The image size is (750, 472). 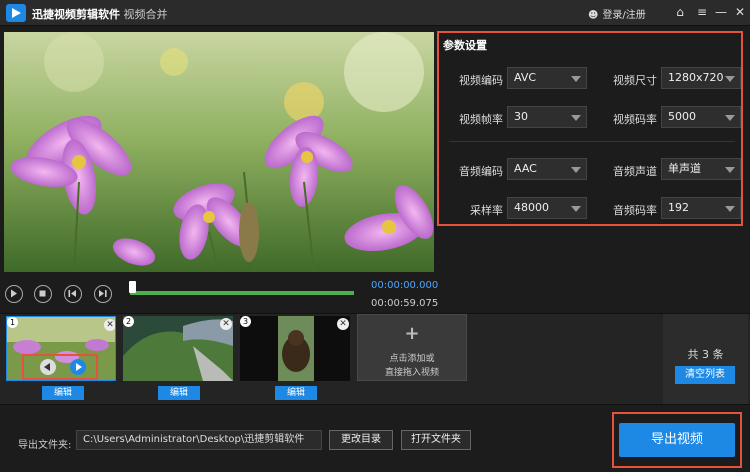 I want to click on play-button, so click(x=14, y=294).